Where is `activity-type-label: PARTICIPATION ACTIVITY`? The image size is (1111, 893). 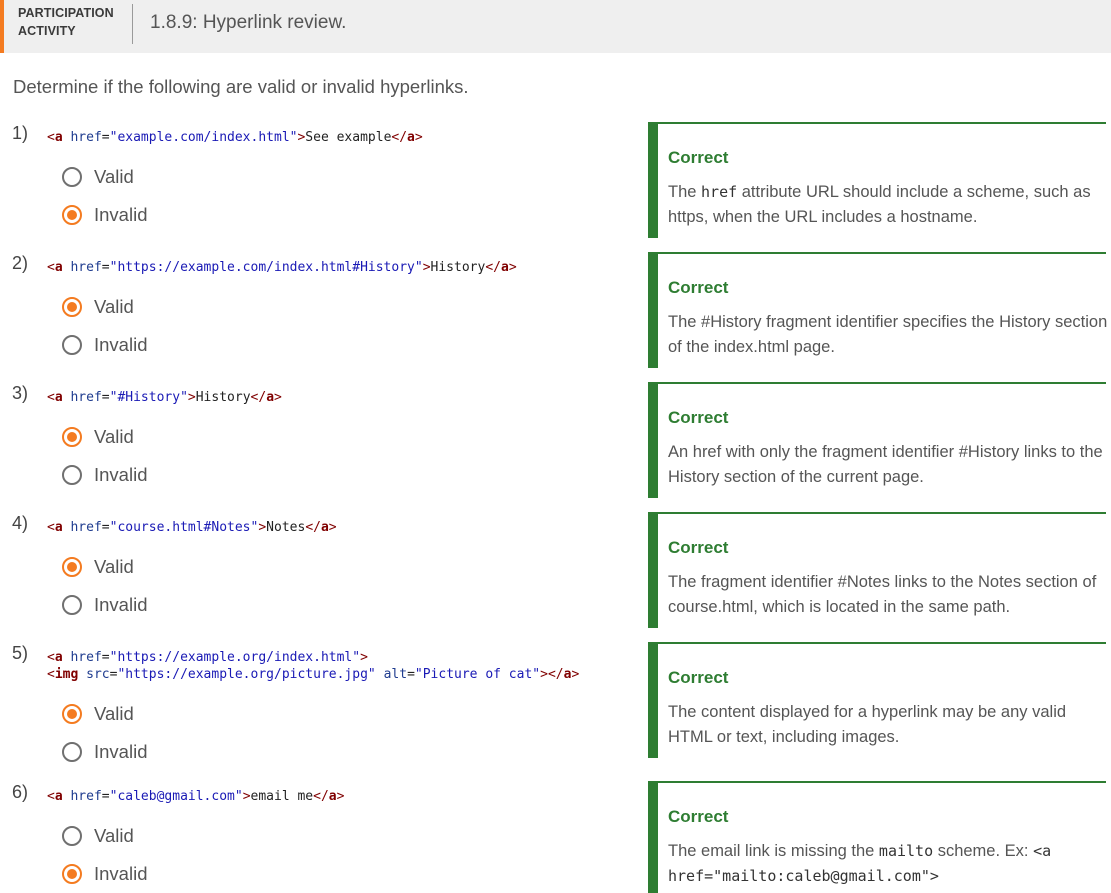 activity-type-label: PARTICIPATION ACTIVITY is located at coordinates (73, 22).